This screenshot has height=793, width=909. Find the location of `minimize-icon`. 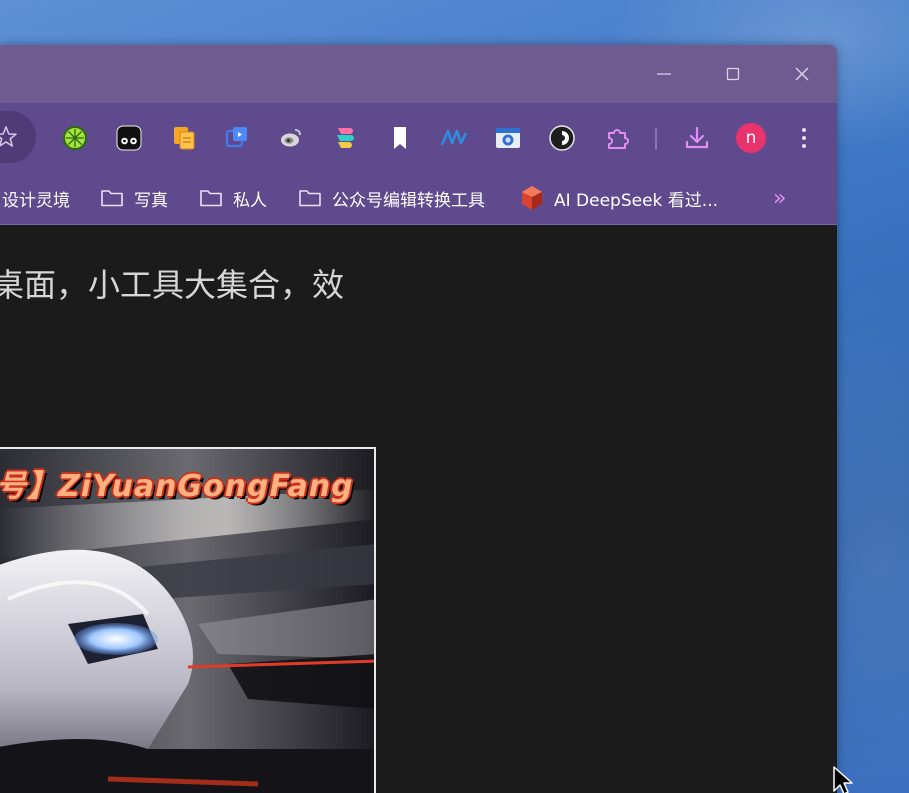

minimize-icon is located at coordinates (664, 74).